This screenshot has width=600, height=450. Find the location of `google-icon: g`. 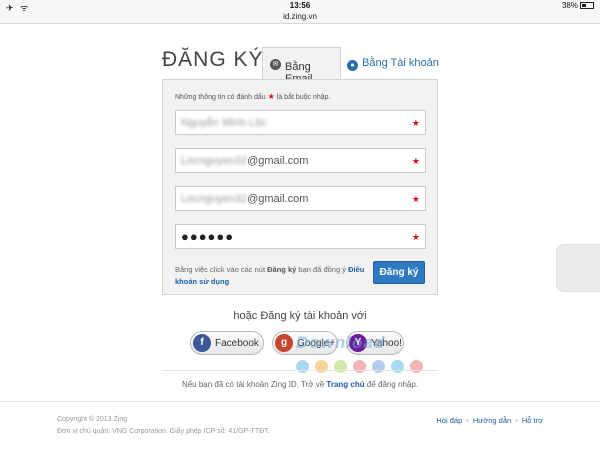

google-icon: g is located at coordinates (284, 343).